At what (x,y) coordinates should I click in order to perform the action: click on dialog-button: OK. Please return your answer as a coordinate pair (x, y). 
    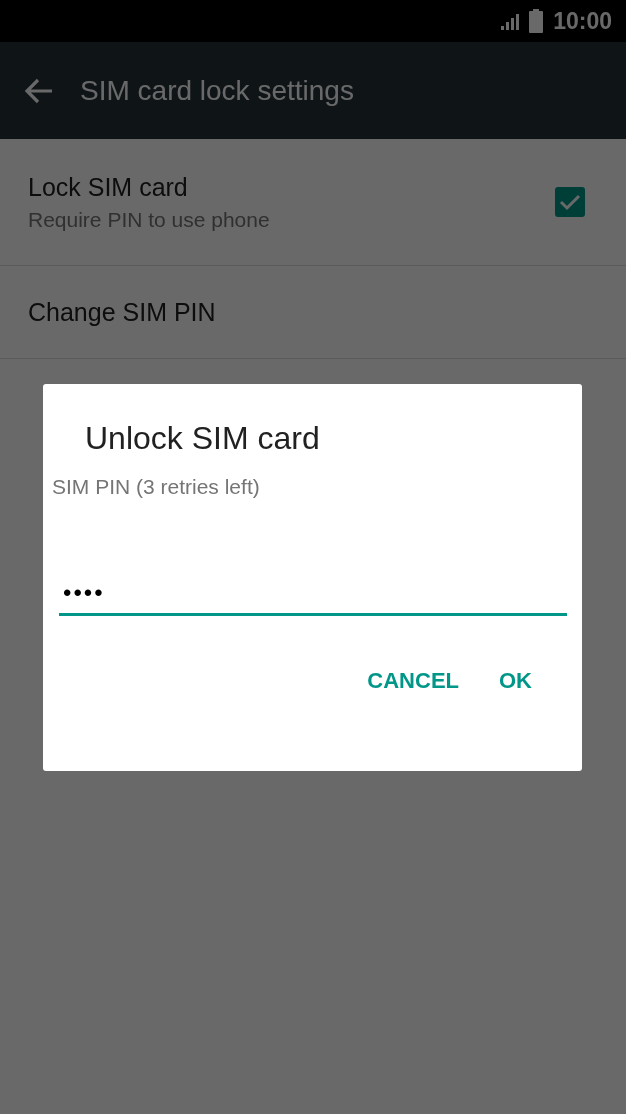
    Looking at the image, I should click on (515, 681).